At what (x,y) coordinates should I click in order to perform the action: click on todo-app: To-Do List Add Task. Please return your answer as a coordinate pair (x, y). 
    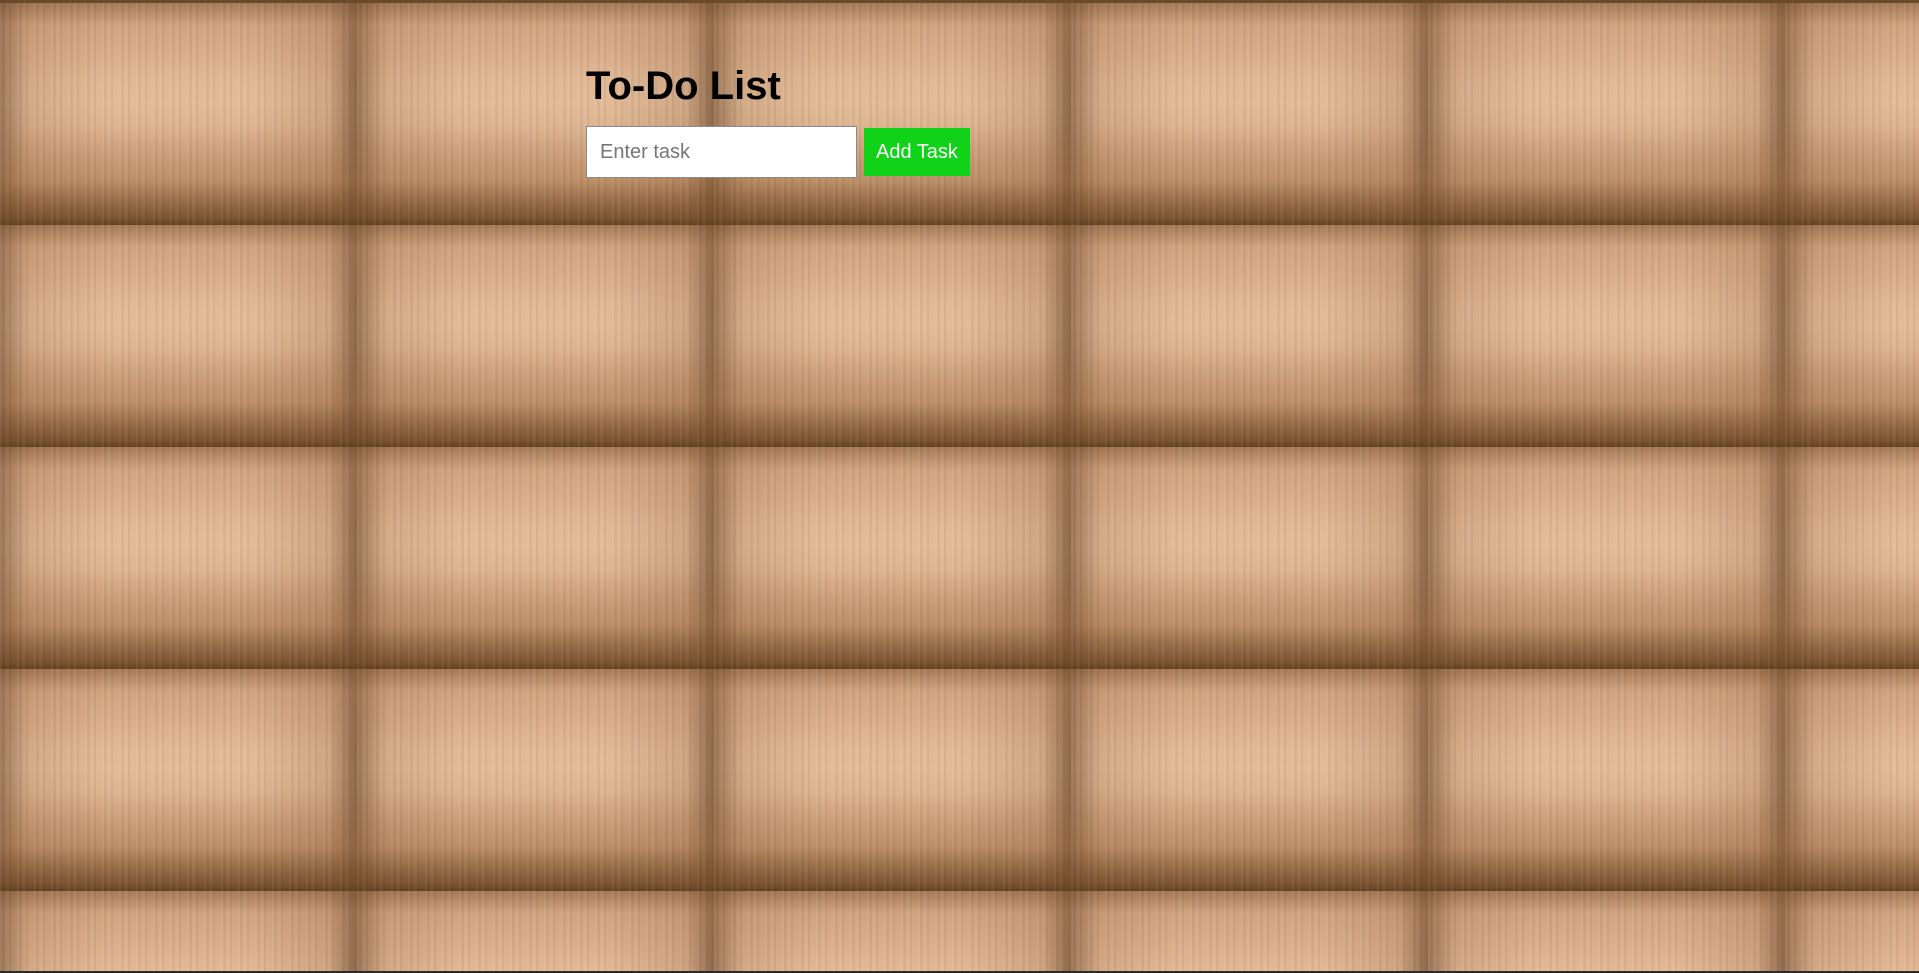
    Looking at the image, I should click on (778, 126).